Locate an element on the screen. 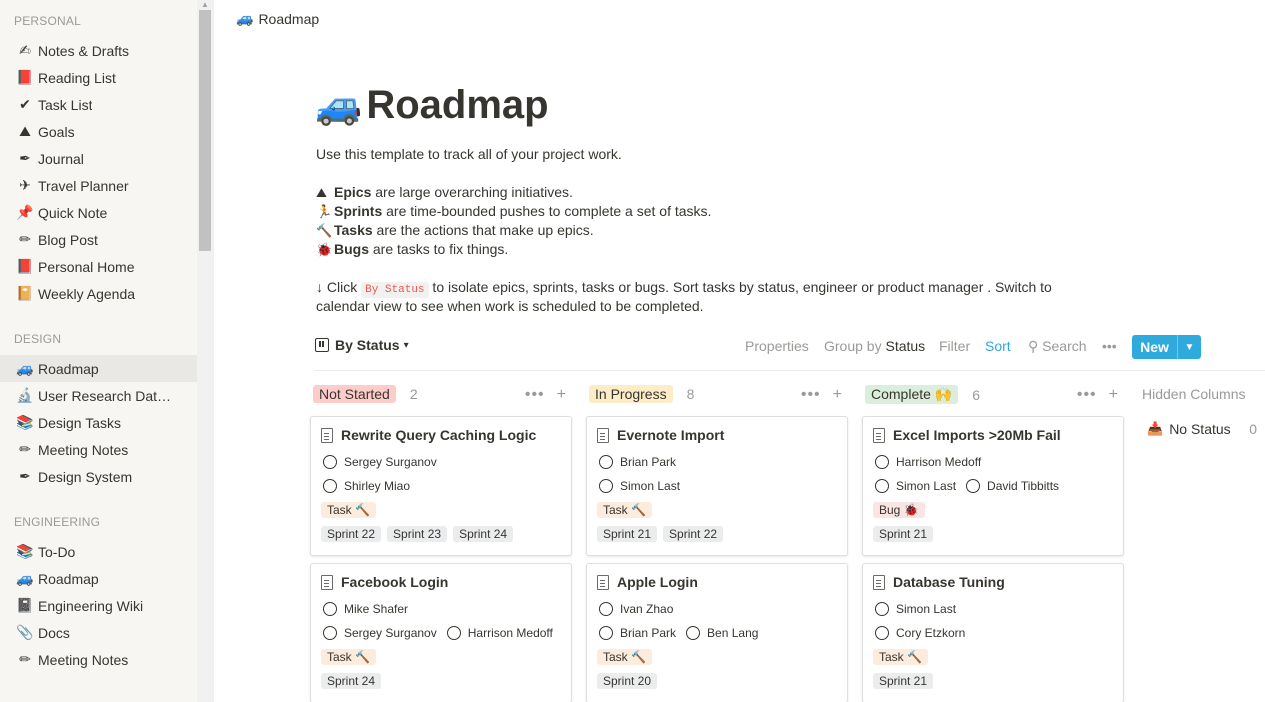 The width and height of the screenshot is (1265, 702). sprint-tag: Sprint 22 is located at coordinates (351, 534).